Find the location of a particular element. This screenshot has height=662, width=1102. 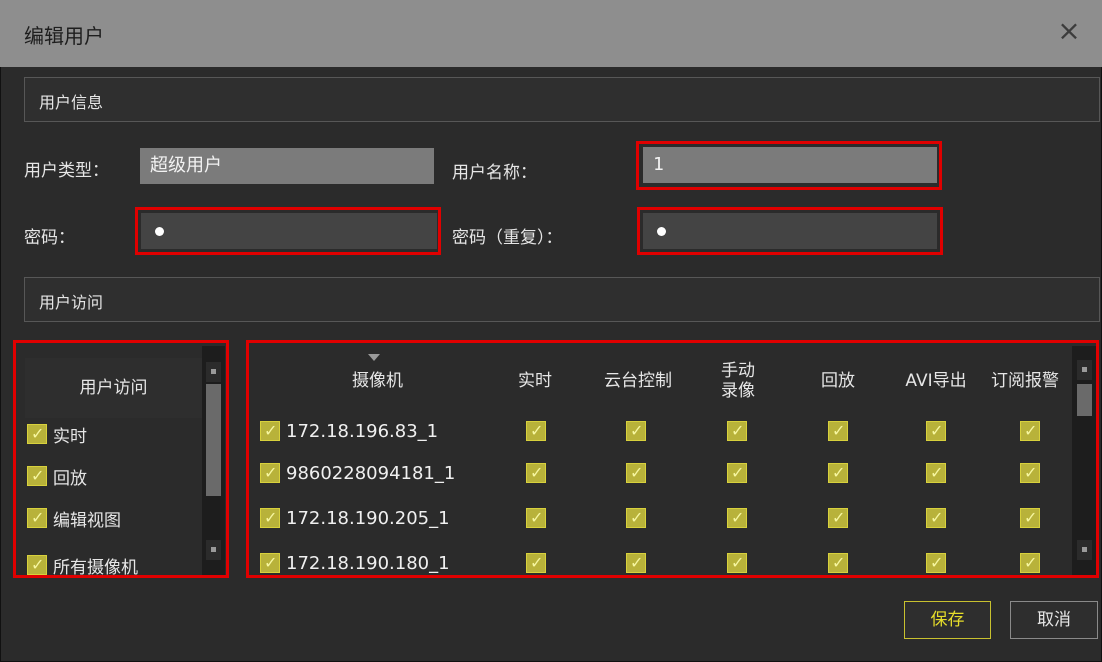

password-repeat-input is located at coordinates (790, 231).